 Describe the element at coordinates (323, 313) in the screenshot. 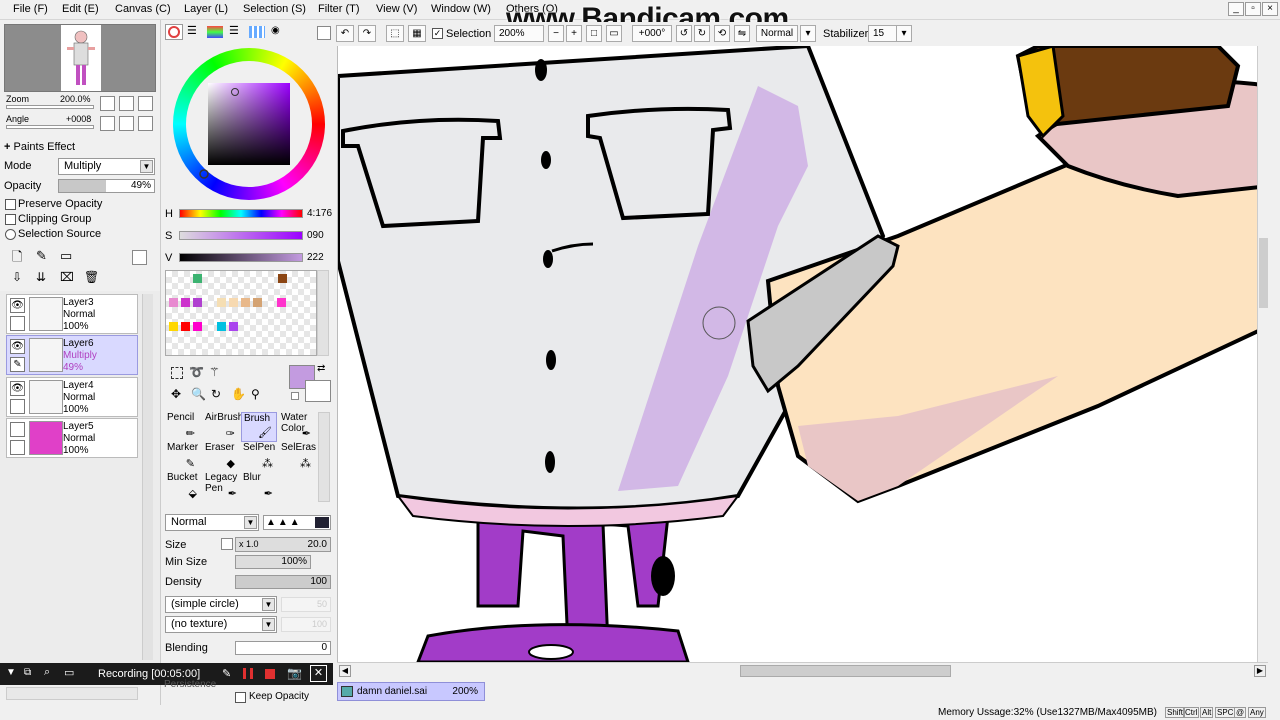

I see `swatch-scrollbar` at that location.